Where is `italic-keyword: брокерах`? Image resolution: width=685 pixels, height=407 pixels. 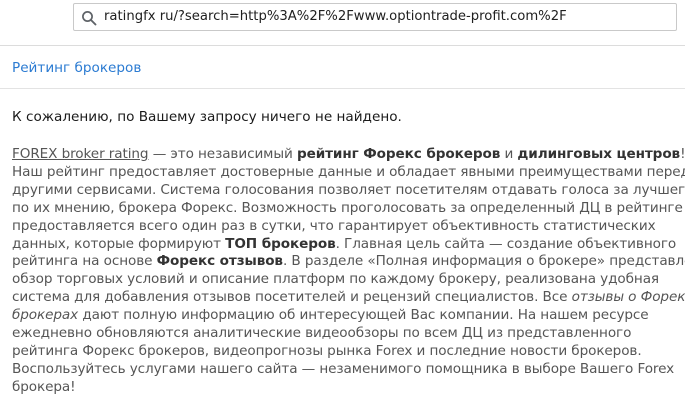
italic-keyword: брокерах is located at coordinates (45, 315).